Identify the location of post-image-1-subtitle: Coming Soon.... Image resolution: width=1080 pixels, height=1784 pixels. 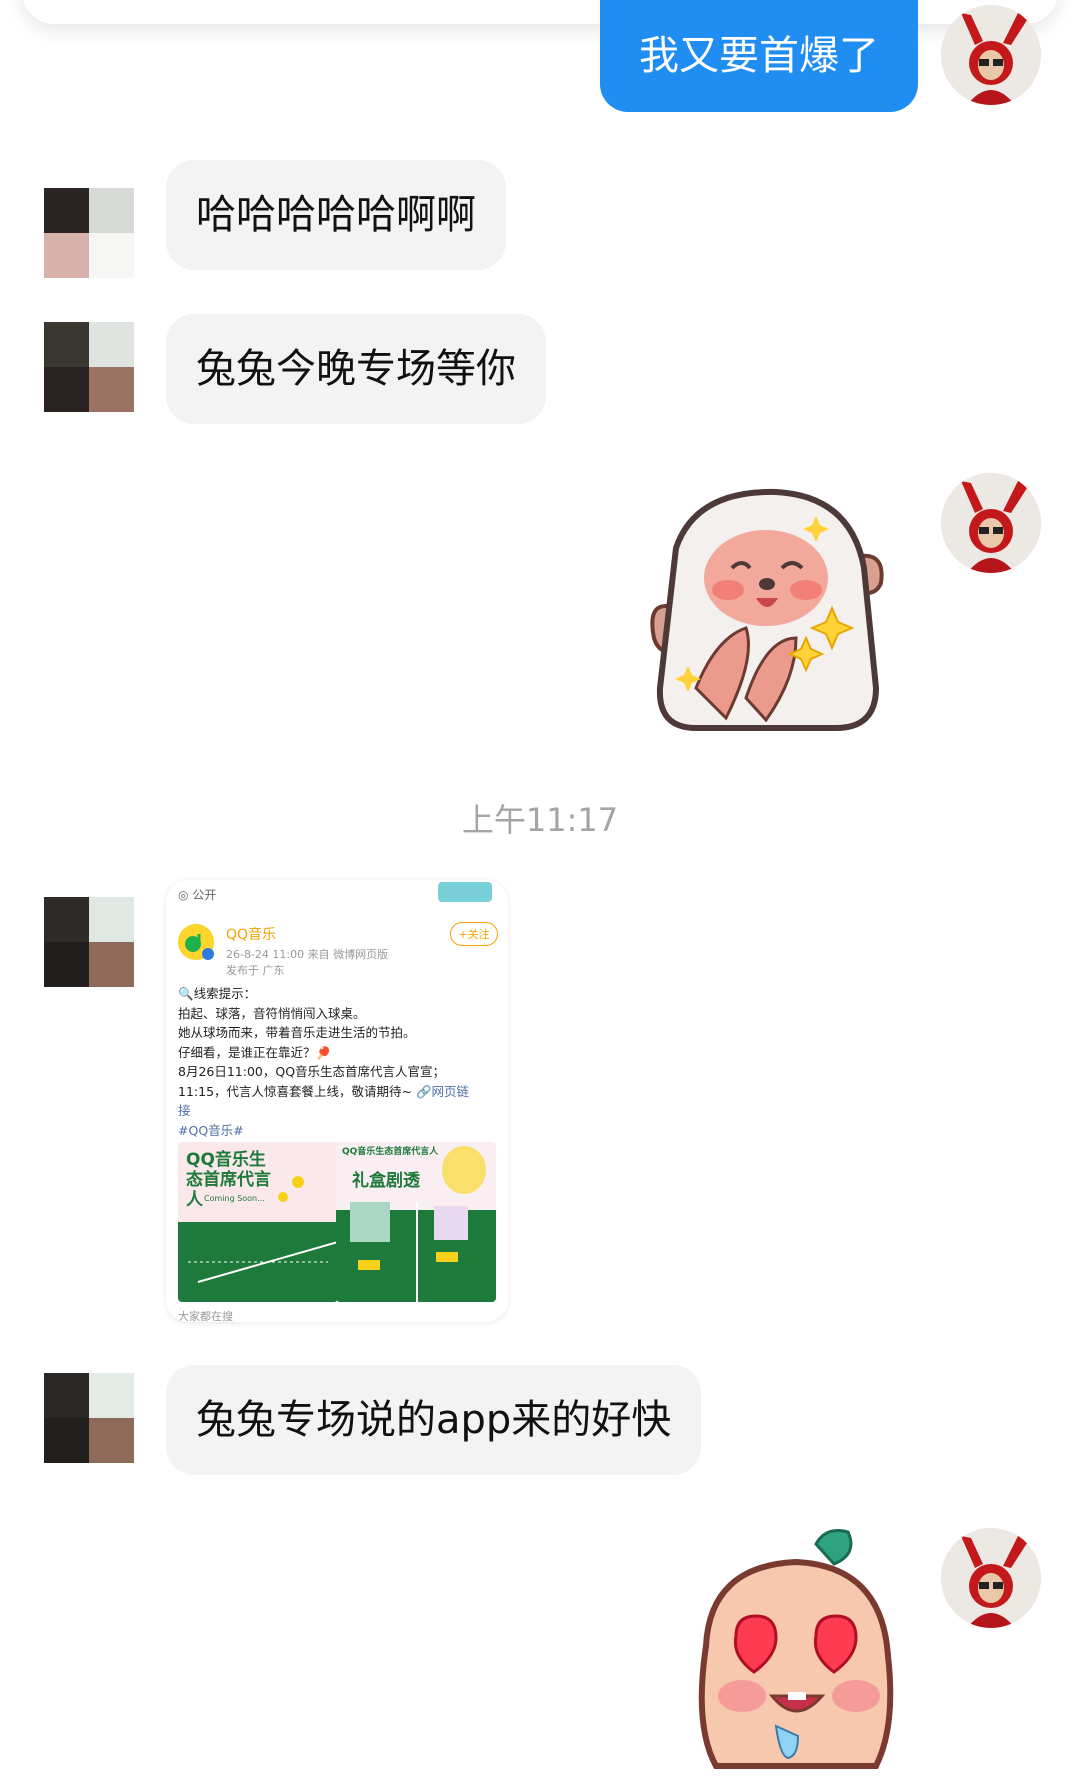
(234, 1198).